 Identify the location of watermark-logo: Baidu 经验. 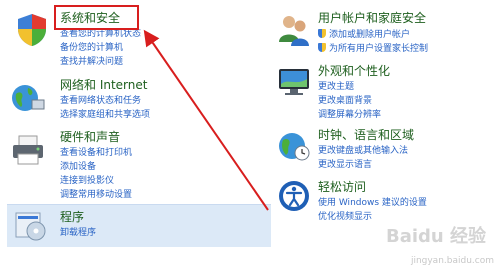
(435, 236).